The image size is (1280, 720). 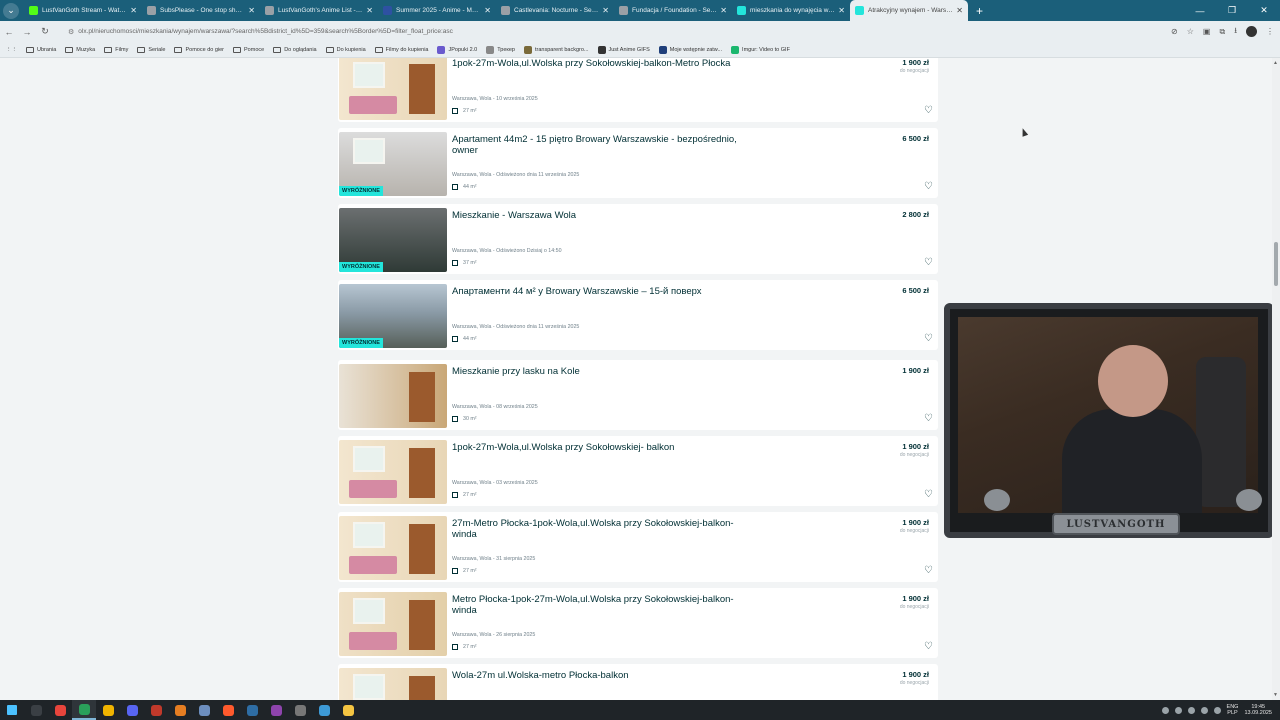 I want to click on bookmark-item: Pomoce do gier, so click(x=199, y=49).